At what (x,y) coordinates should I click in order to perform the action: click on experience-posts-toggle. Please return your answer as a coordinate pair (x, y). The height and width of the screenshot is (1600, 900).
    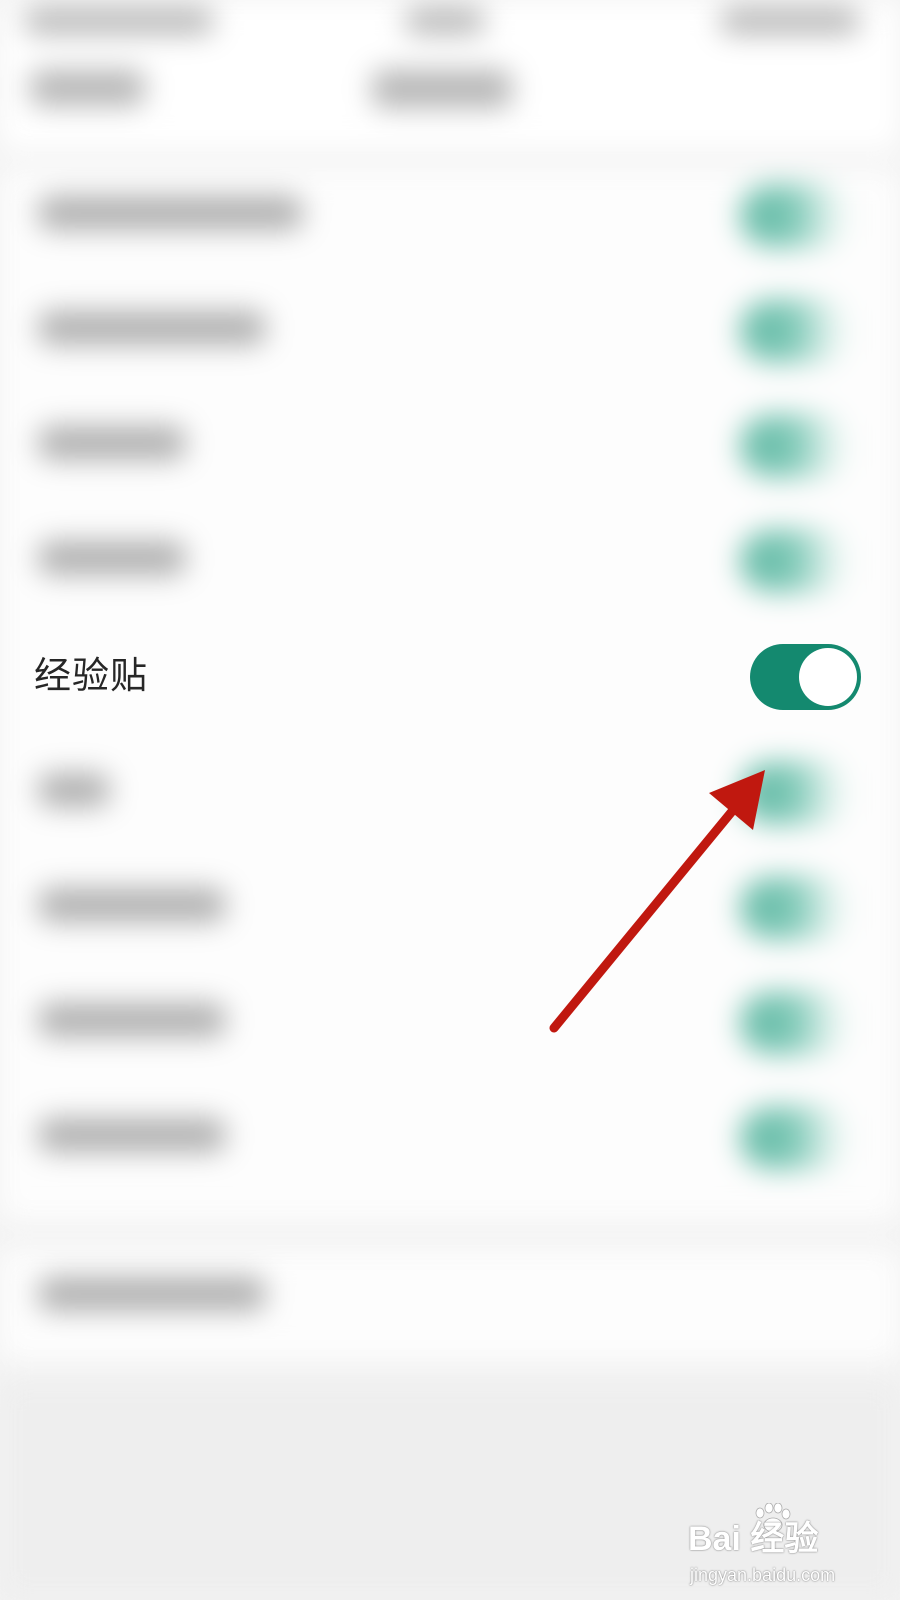
    Looking at the image, I should click on (805, 677).